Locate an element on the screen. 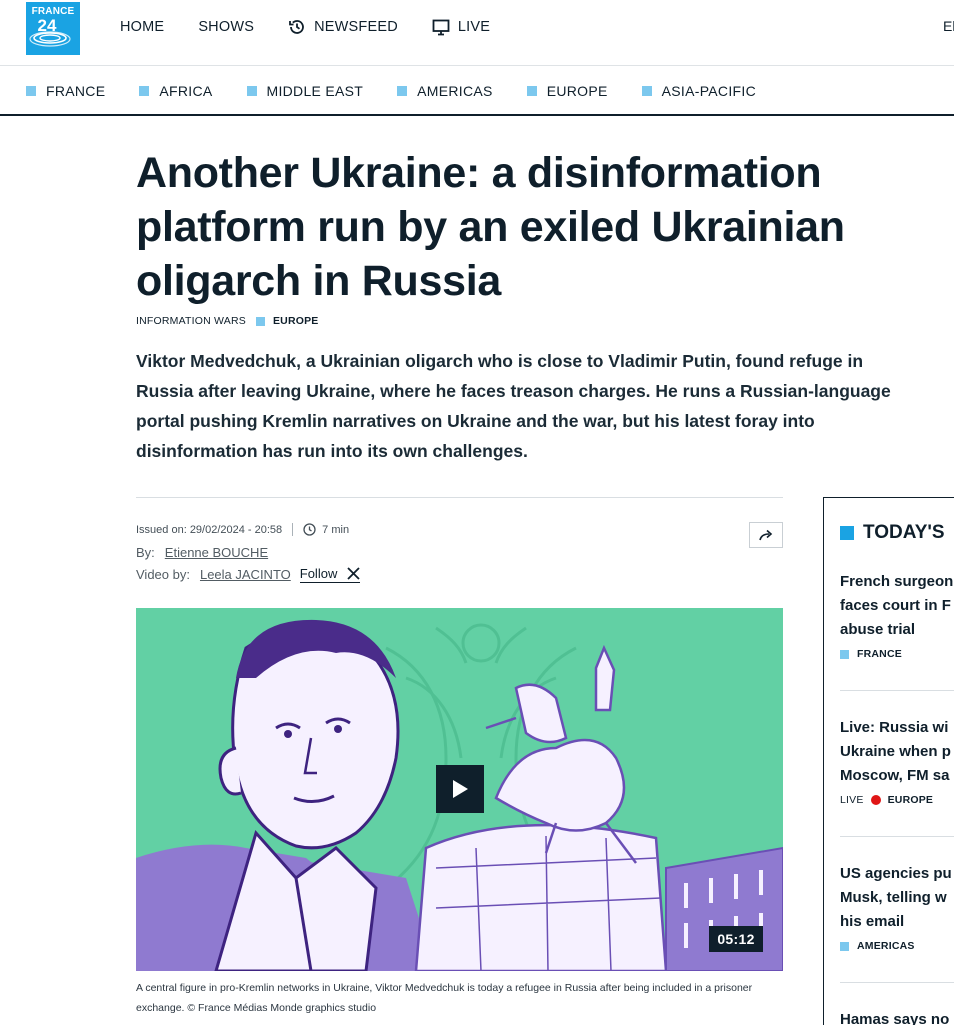 The image size is (954, 1025). byline: By: Etienne BOUCHE is located at coordinates (202, 552).